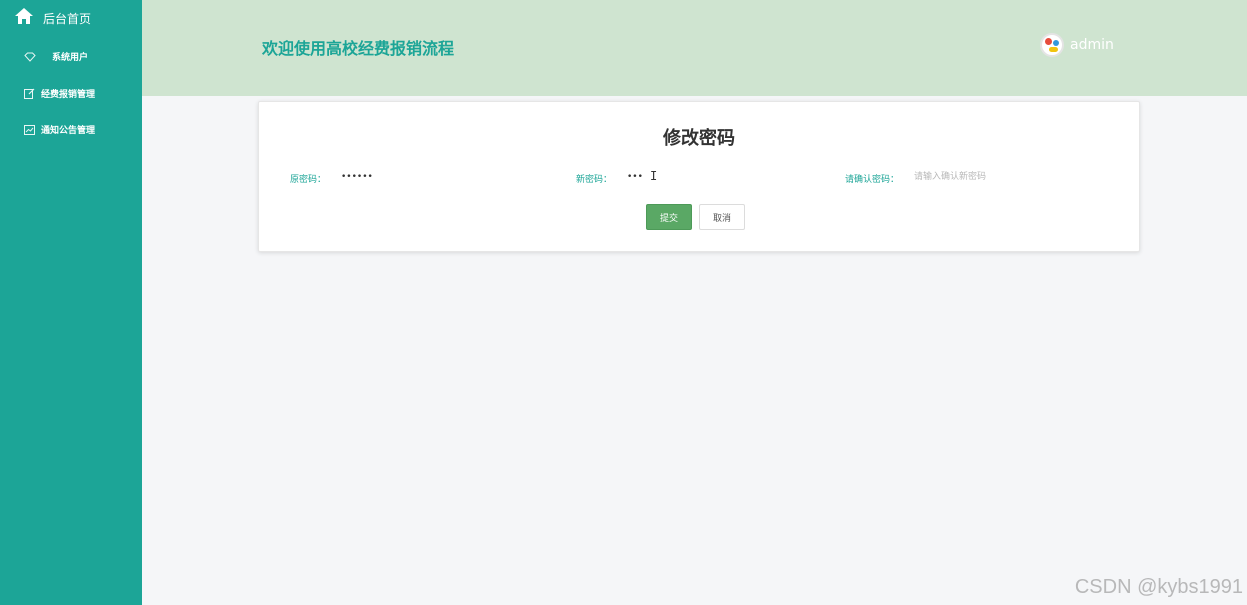  I want to click on line-chart-icon, so click(29, 129).